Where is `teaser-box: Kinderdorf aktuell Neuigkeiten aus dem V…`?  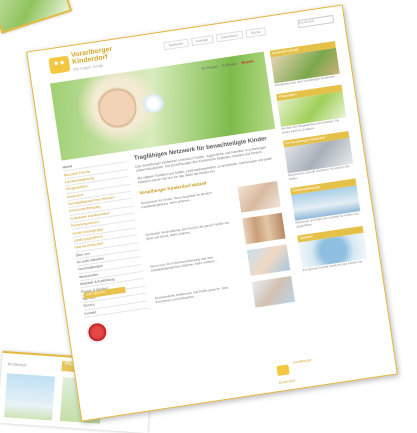
teaser-box: Kinderdorf aktuell Neuigkeiten aus dem V… is located at coordinates (305, 64).